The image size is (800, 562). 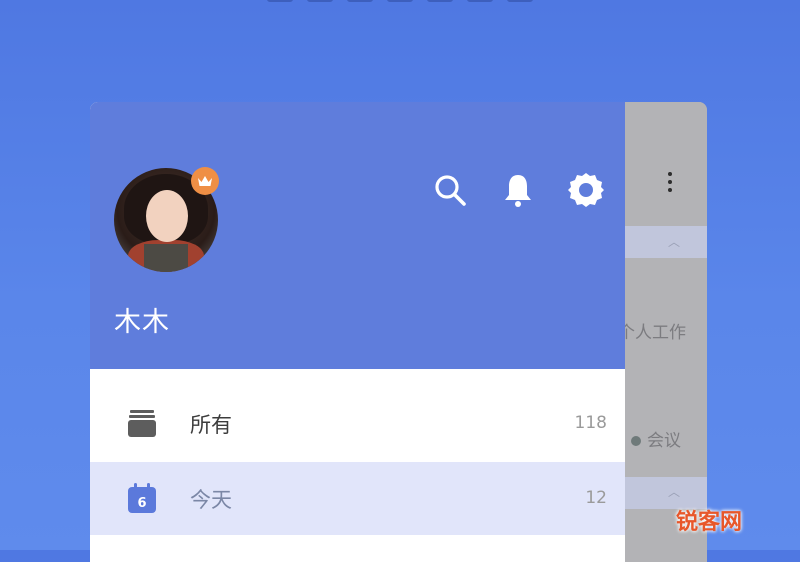 What do you see at coordinates (142, 423) in the screenshot?
I see `inbox-stack-icon` at bounding box center [142, 423].